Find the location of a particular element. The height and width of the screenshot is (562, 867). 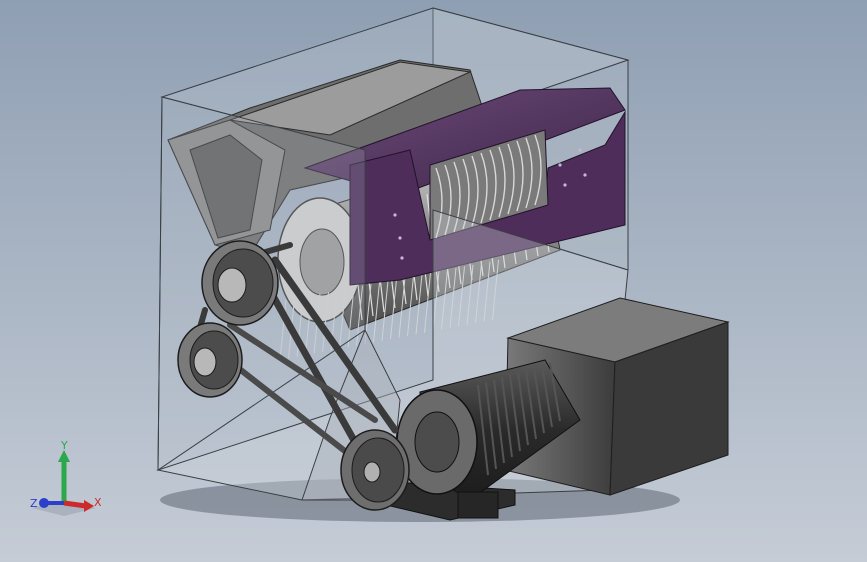

motor-pulley-bore is located at coordinates (372, 472).